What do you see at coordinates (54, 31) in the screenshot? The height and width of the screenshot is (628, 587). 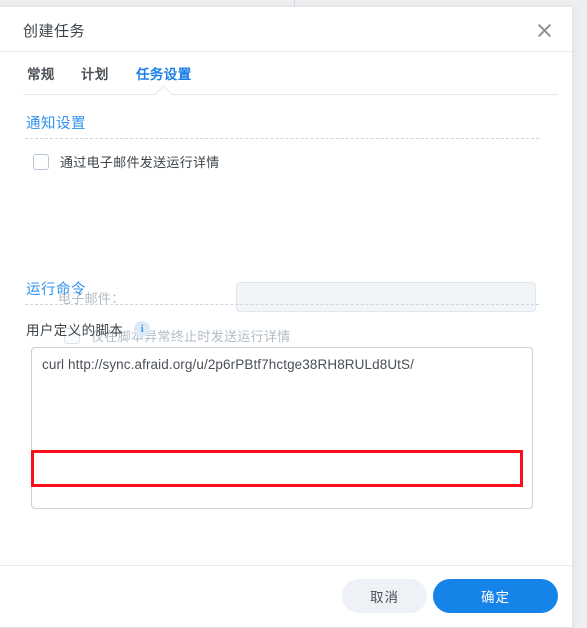 I see `dialog-title: 创建任务` at bounding box center [54, 31].